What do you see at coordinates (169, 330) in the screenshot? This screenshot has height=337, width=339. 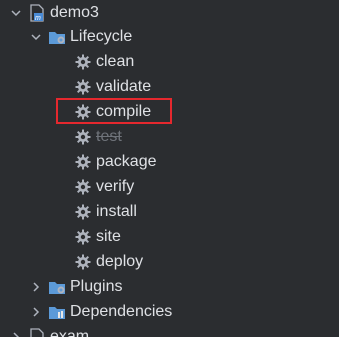 I see `project-node-exam: exam` at bounding box center [169, 330].